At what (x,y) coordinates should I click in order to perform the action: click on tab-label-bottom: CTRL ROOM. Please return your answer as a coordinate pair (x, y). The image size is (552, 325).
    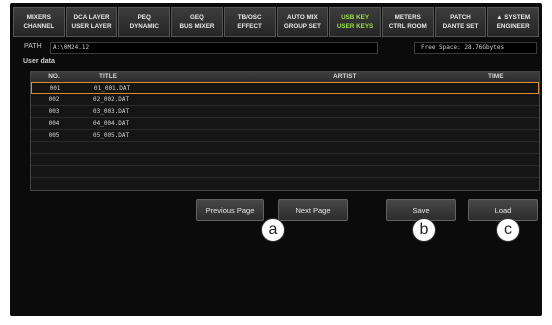
    Looking at the image, I should click on (407, 26).